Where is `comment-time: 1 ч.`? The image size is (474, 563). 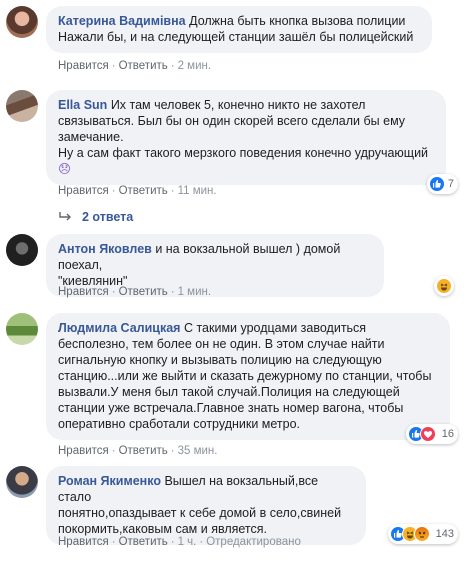
comment-time: 1 ч. is located at coordinates (187, 542).